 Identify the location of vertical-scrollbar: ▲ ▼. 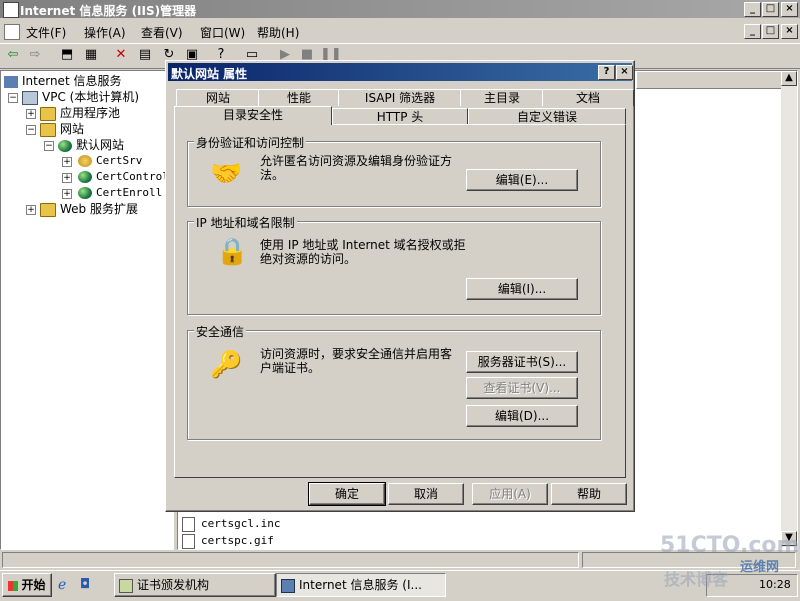
(789, 309).